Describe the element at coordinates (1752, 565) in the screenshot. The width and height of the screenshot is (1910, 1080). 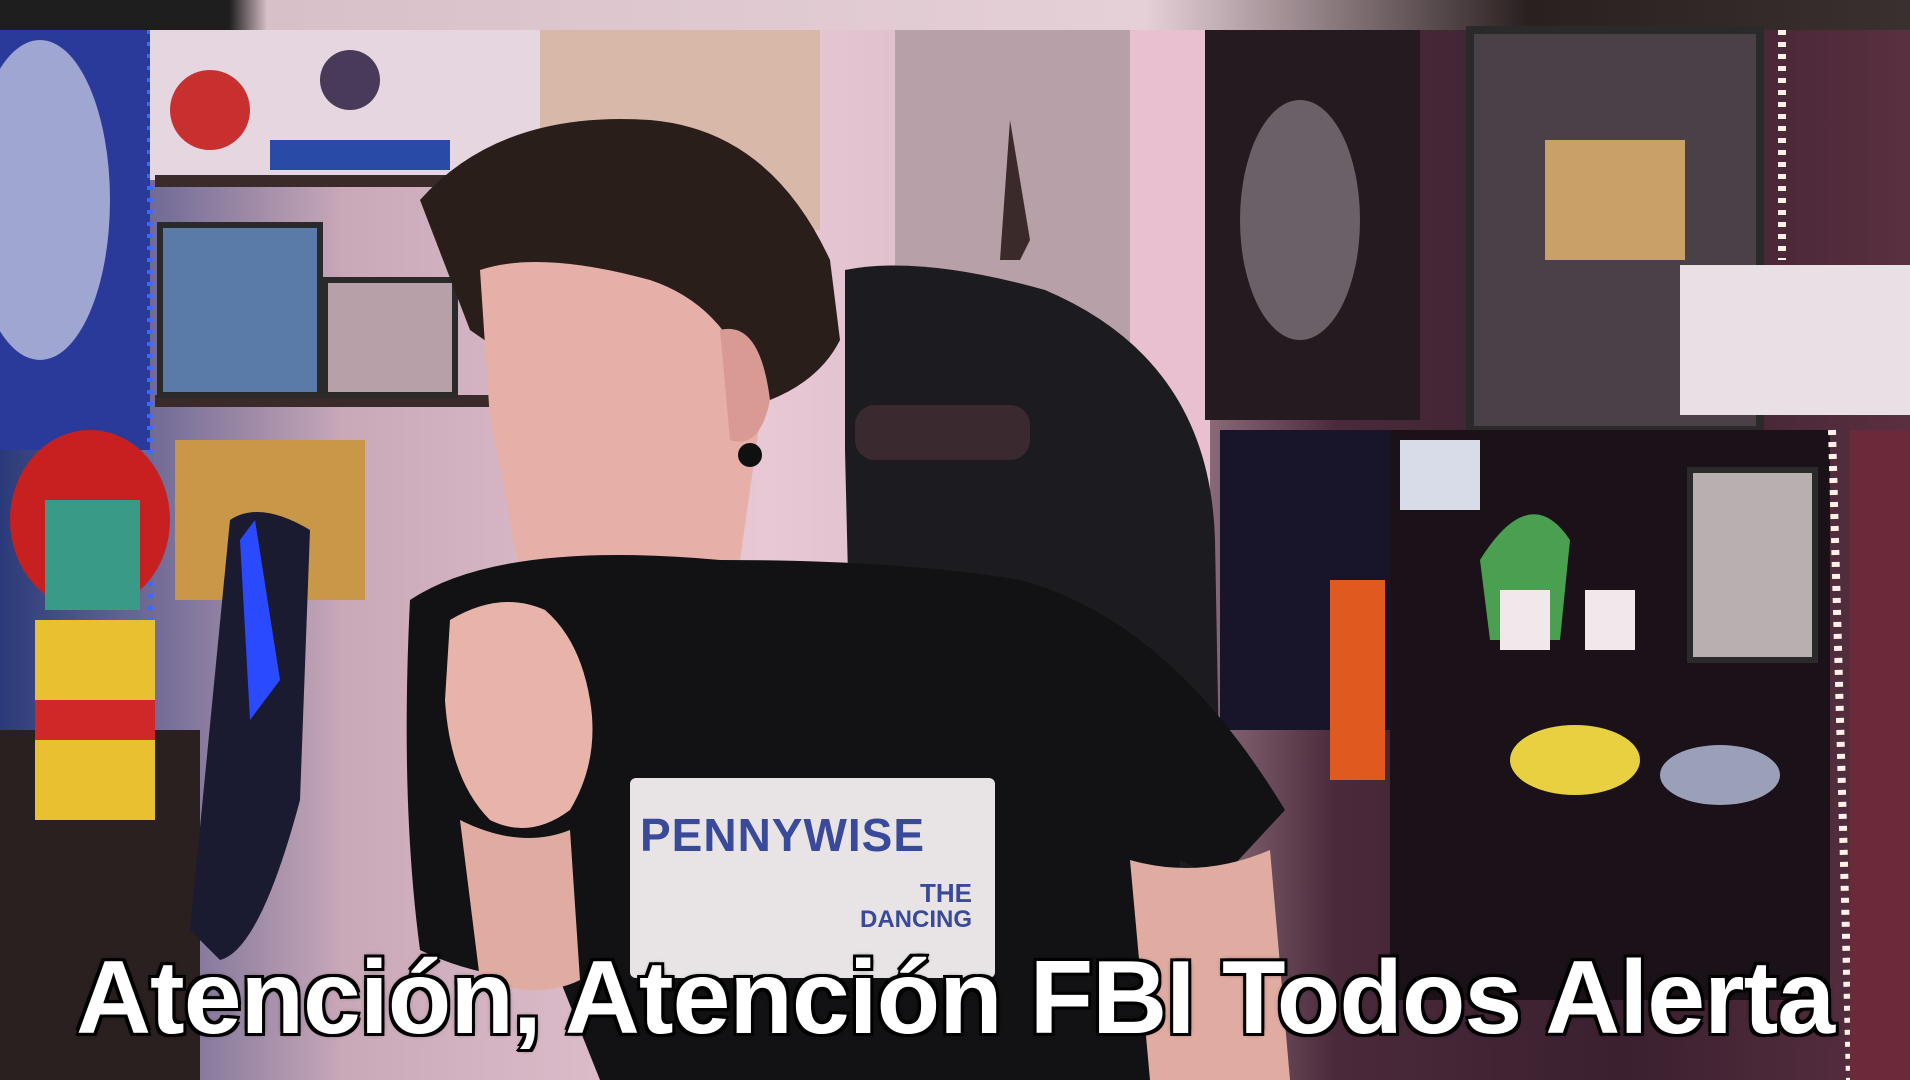
I see `framed-portrait` at that location.